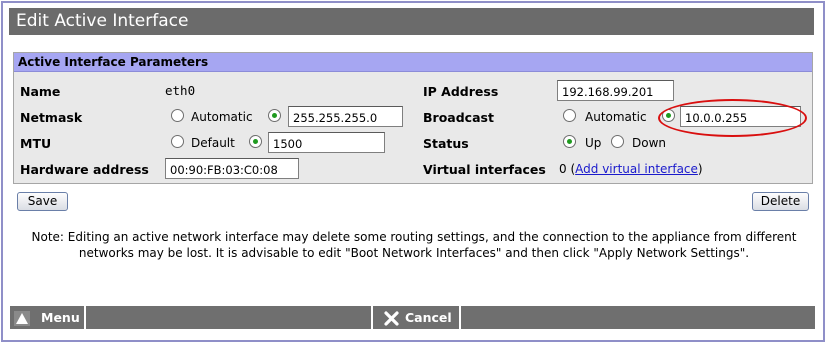 This screenshot has width=826, height=343. I want to click on triangle-up-icon, so click(22, 321).